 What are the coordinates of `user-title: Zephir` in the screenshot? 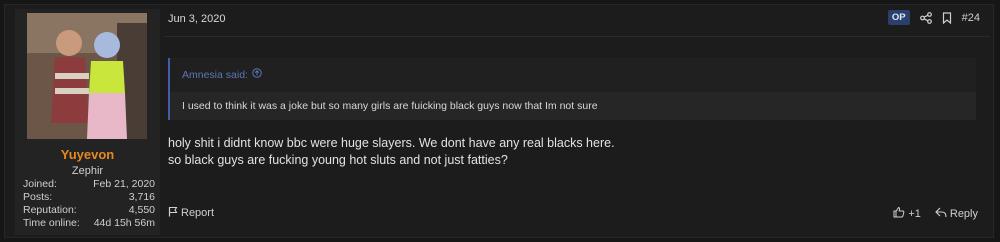 It's located at (87, 171).